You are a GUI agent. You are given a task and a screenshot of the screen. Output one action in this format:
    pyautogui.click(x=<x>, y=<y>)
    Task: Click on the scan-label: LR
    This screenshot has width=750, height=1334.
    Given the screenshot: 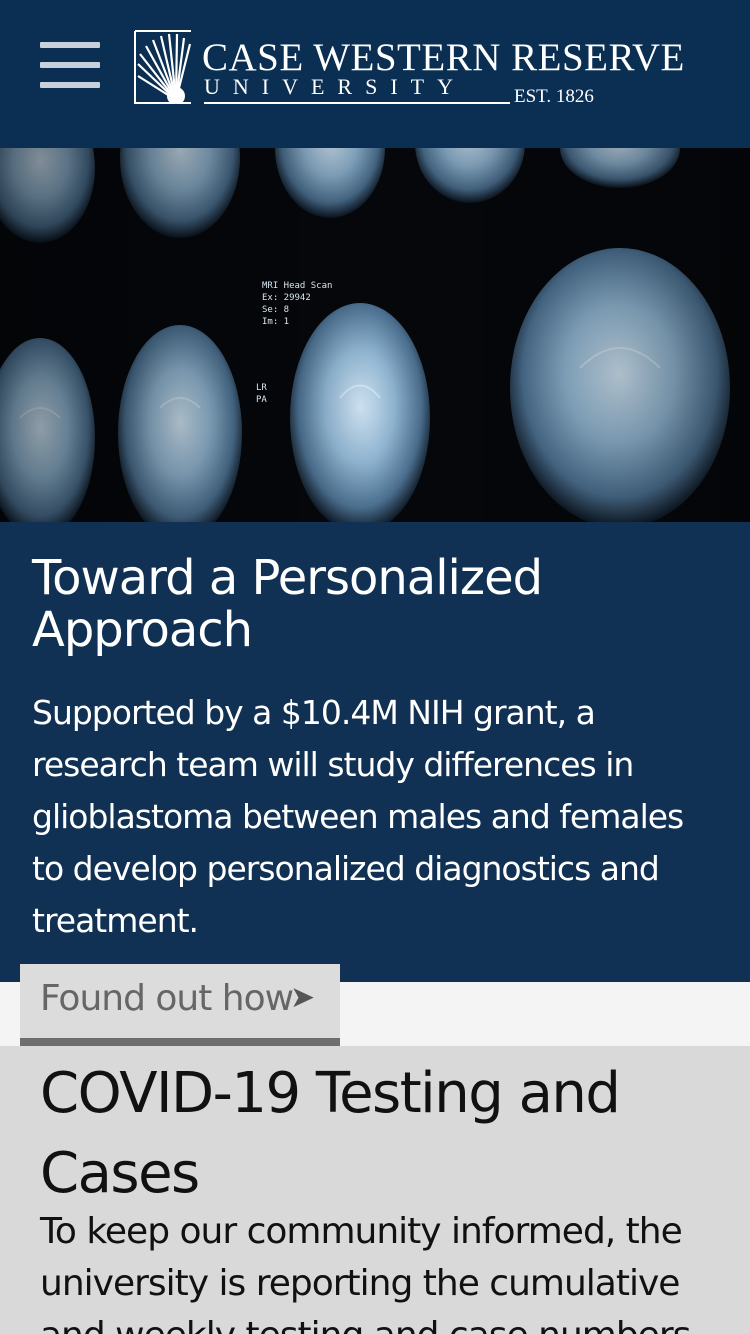 What is the action you would take?
    pyautogui.click(x=261, y=388)
    